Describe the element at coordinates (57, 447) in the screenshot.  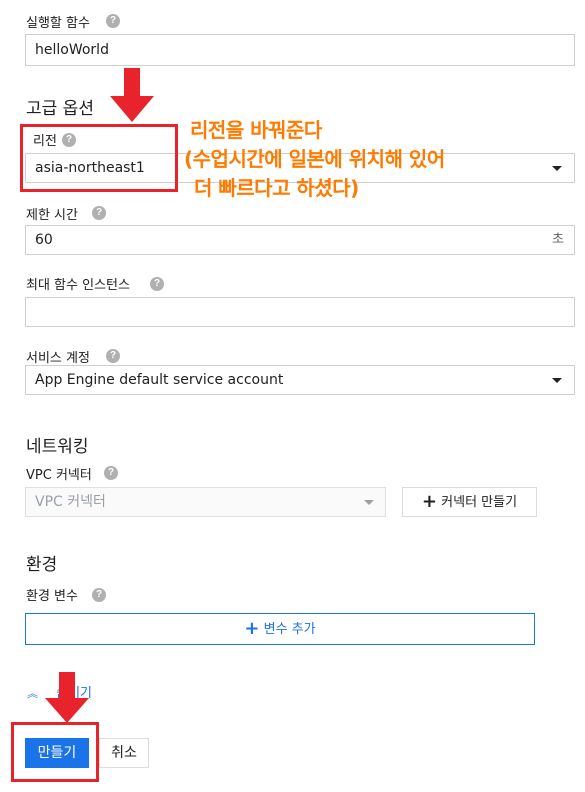
I see `networking-title: 네트워킹` at that location.